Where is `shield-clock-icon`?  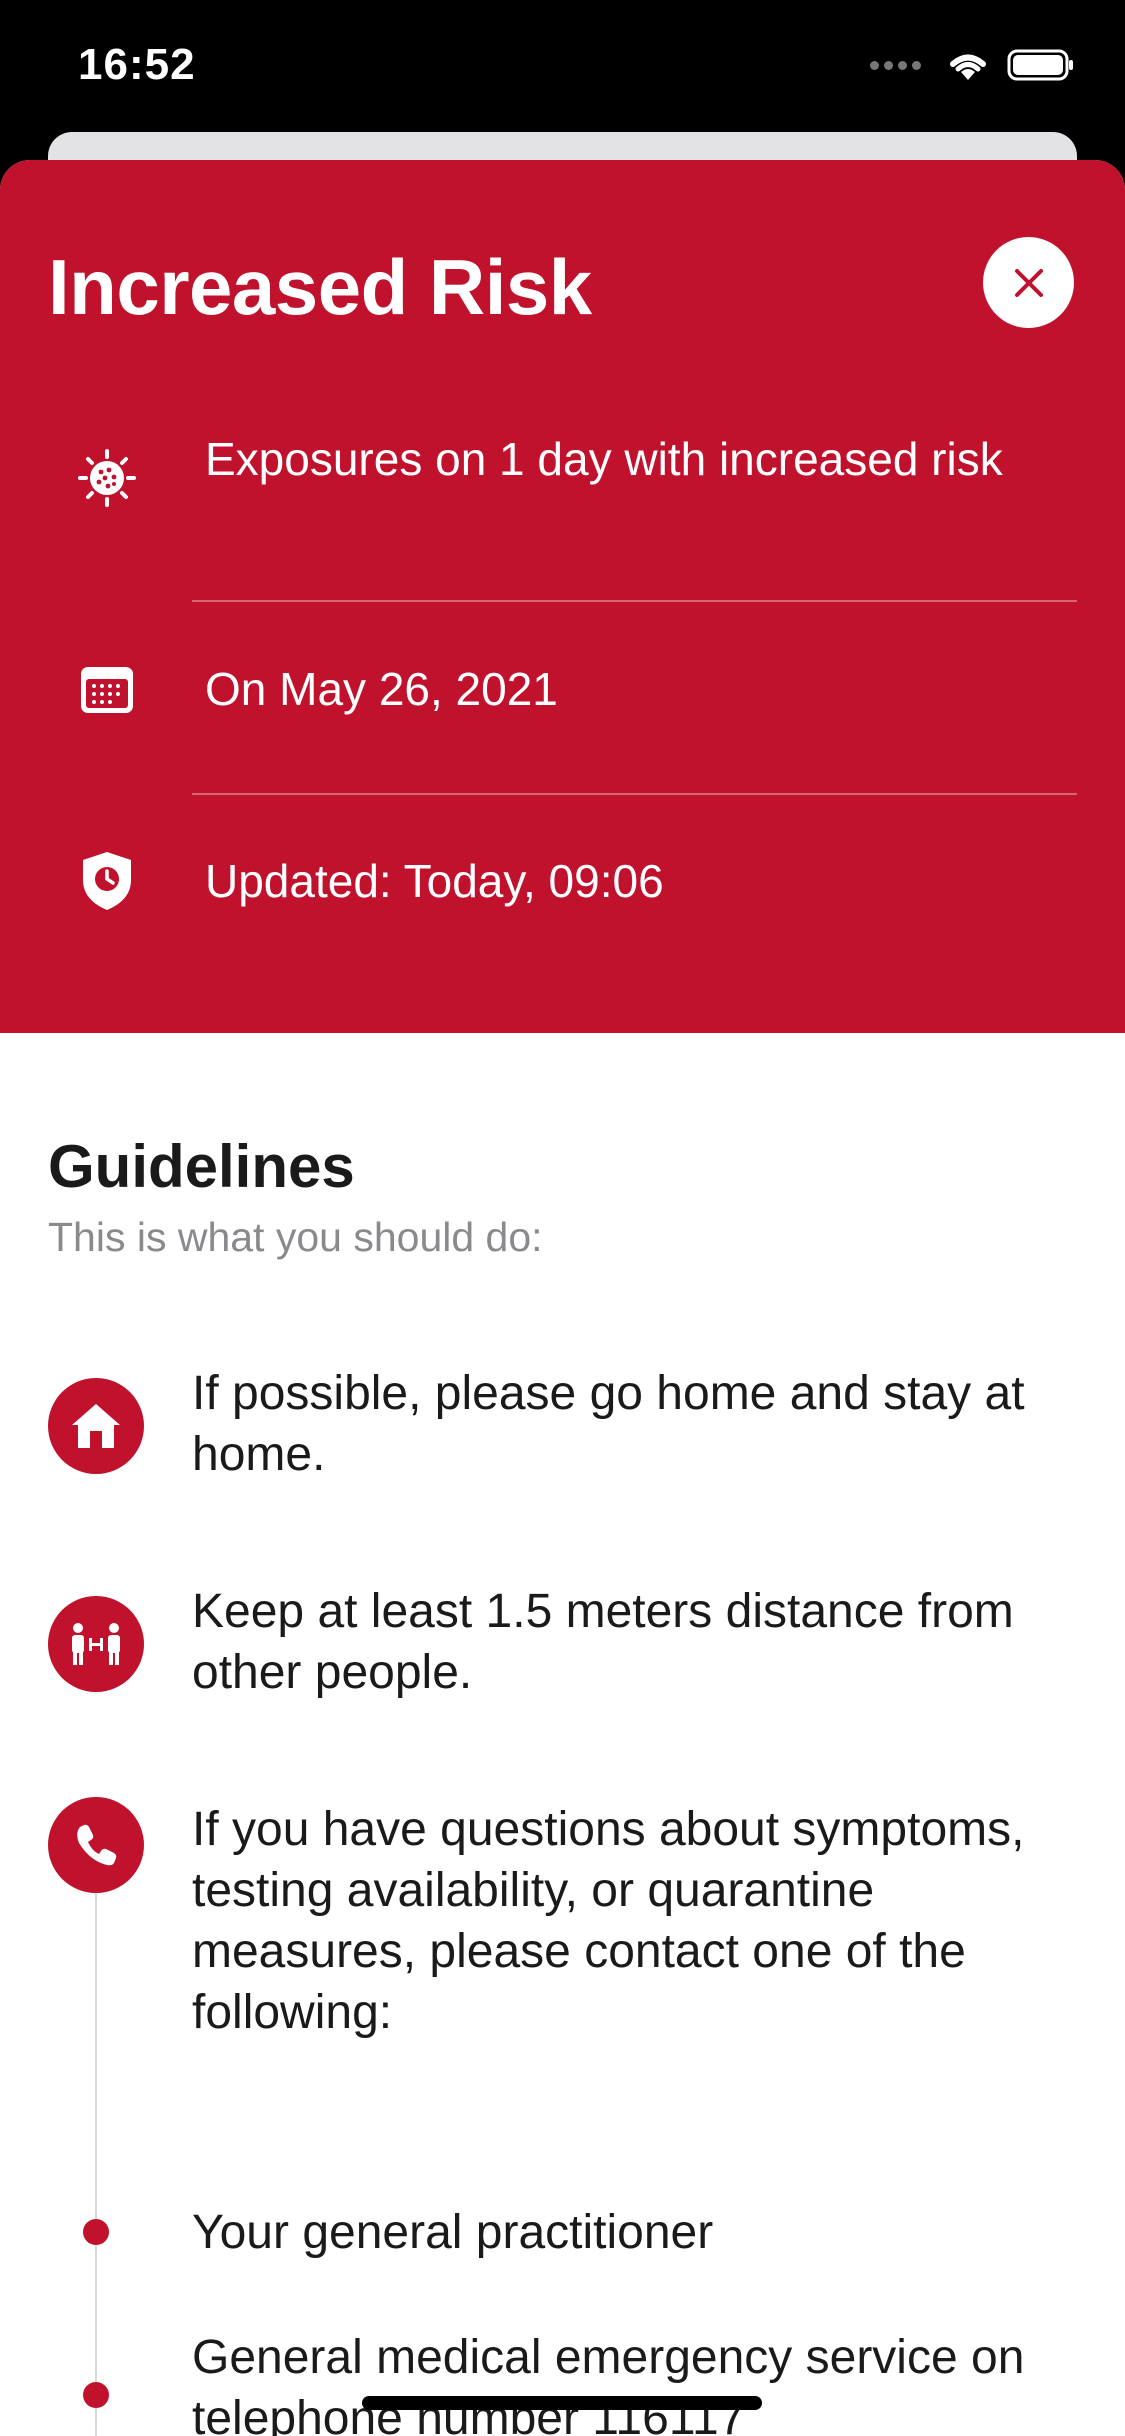
shield-clock-icon is located at coordinates (107, 881).